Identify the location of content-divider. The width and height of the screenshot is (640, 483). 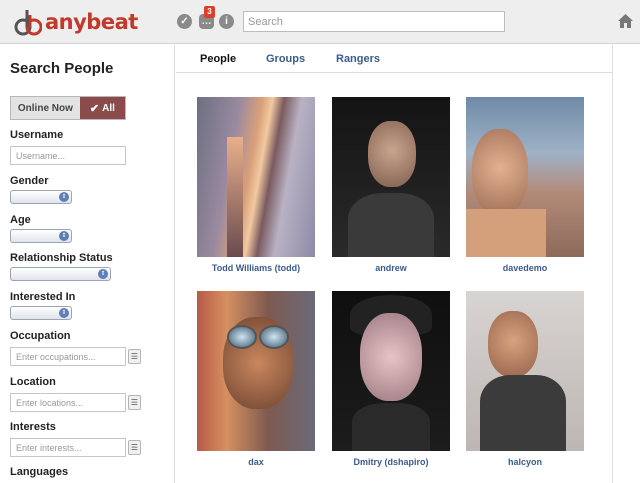
(612, 264).